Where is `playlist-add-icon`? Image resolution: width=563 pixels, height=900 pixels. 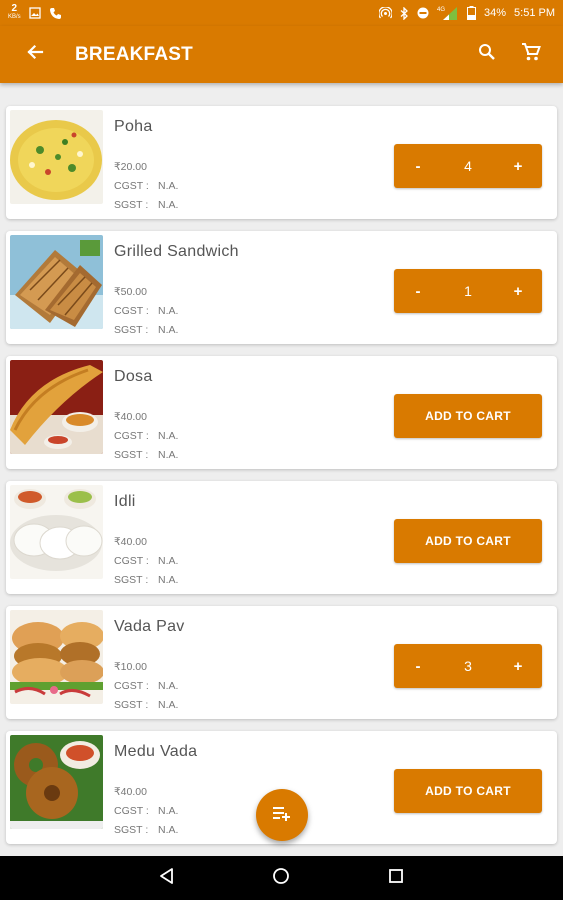 playlist-add-icon is located at coordinates (282, 815).